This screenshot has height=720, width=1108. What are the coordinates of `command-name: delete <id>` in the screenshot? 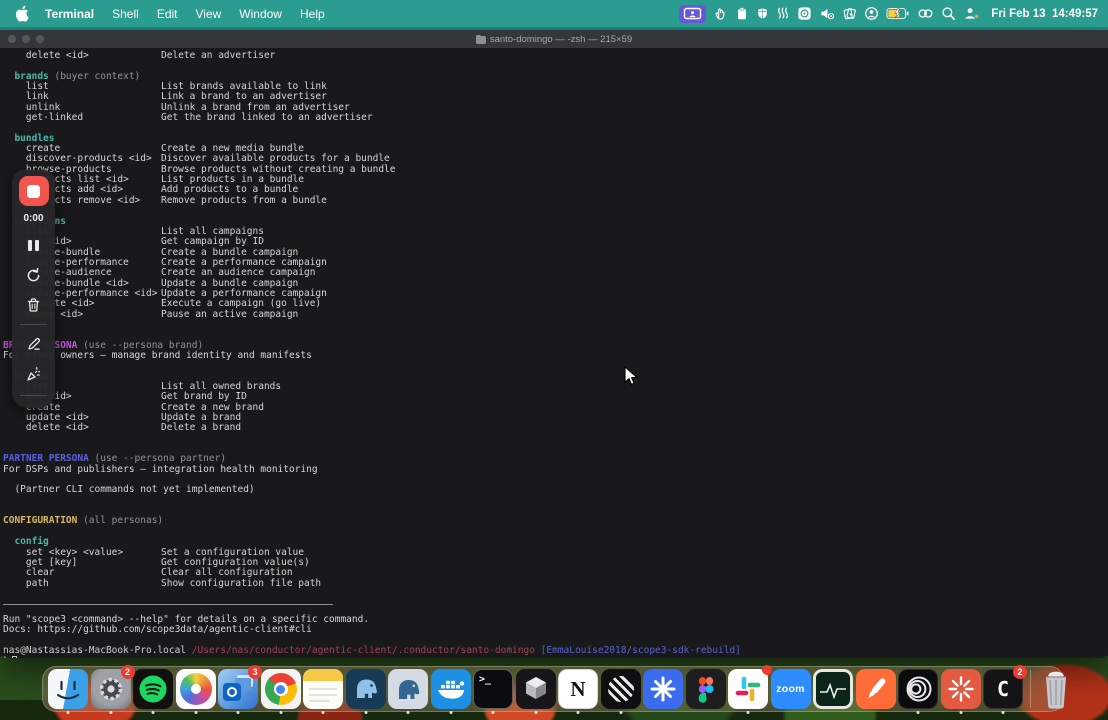 It's located at (57, 428).